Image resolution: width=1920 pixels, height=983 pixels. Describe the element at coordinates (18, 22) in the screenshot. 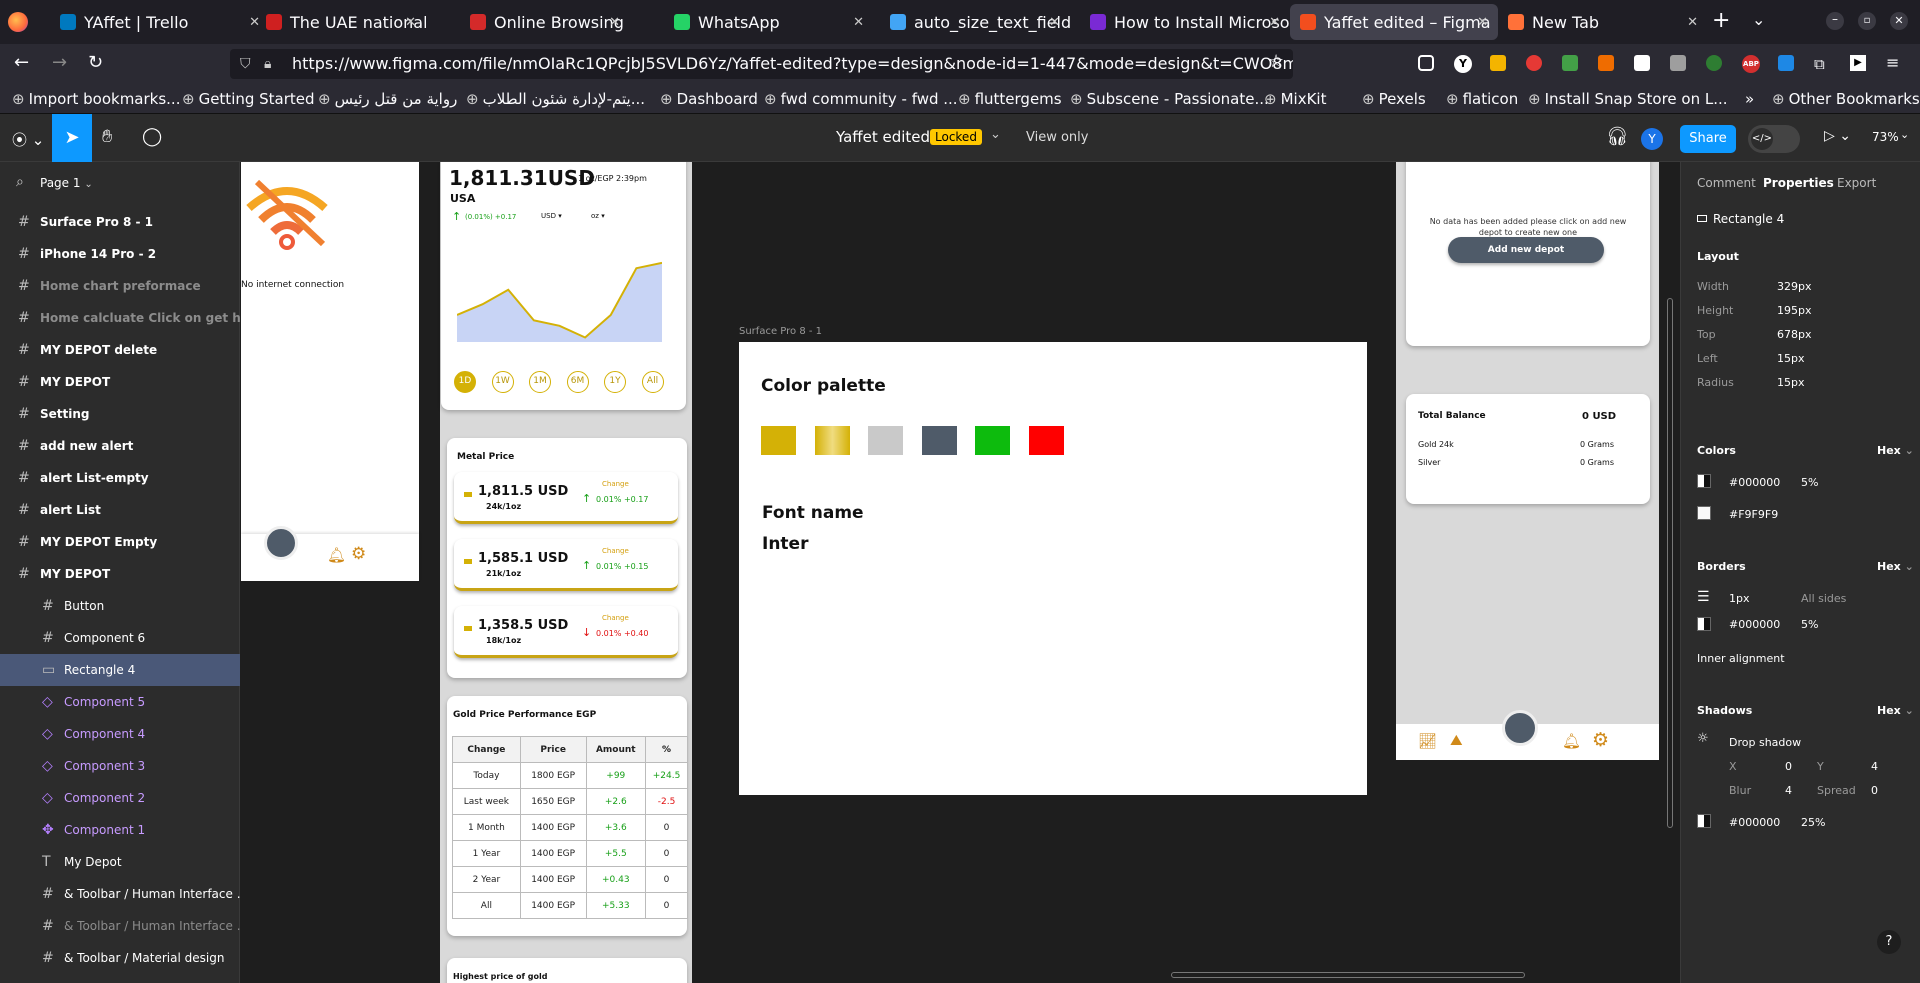

I see `firefox-menu-icon` at that location.